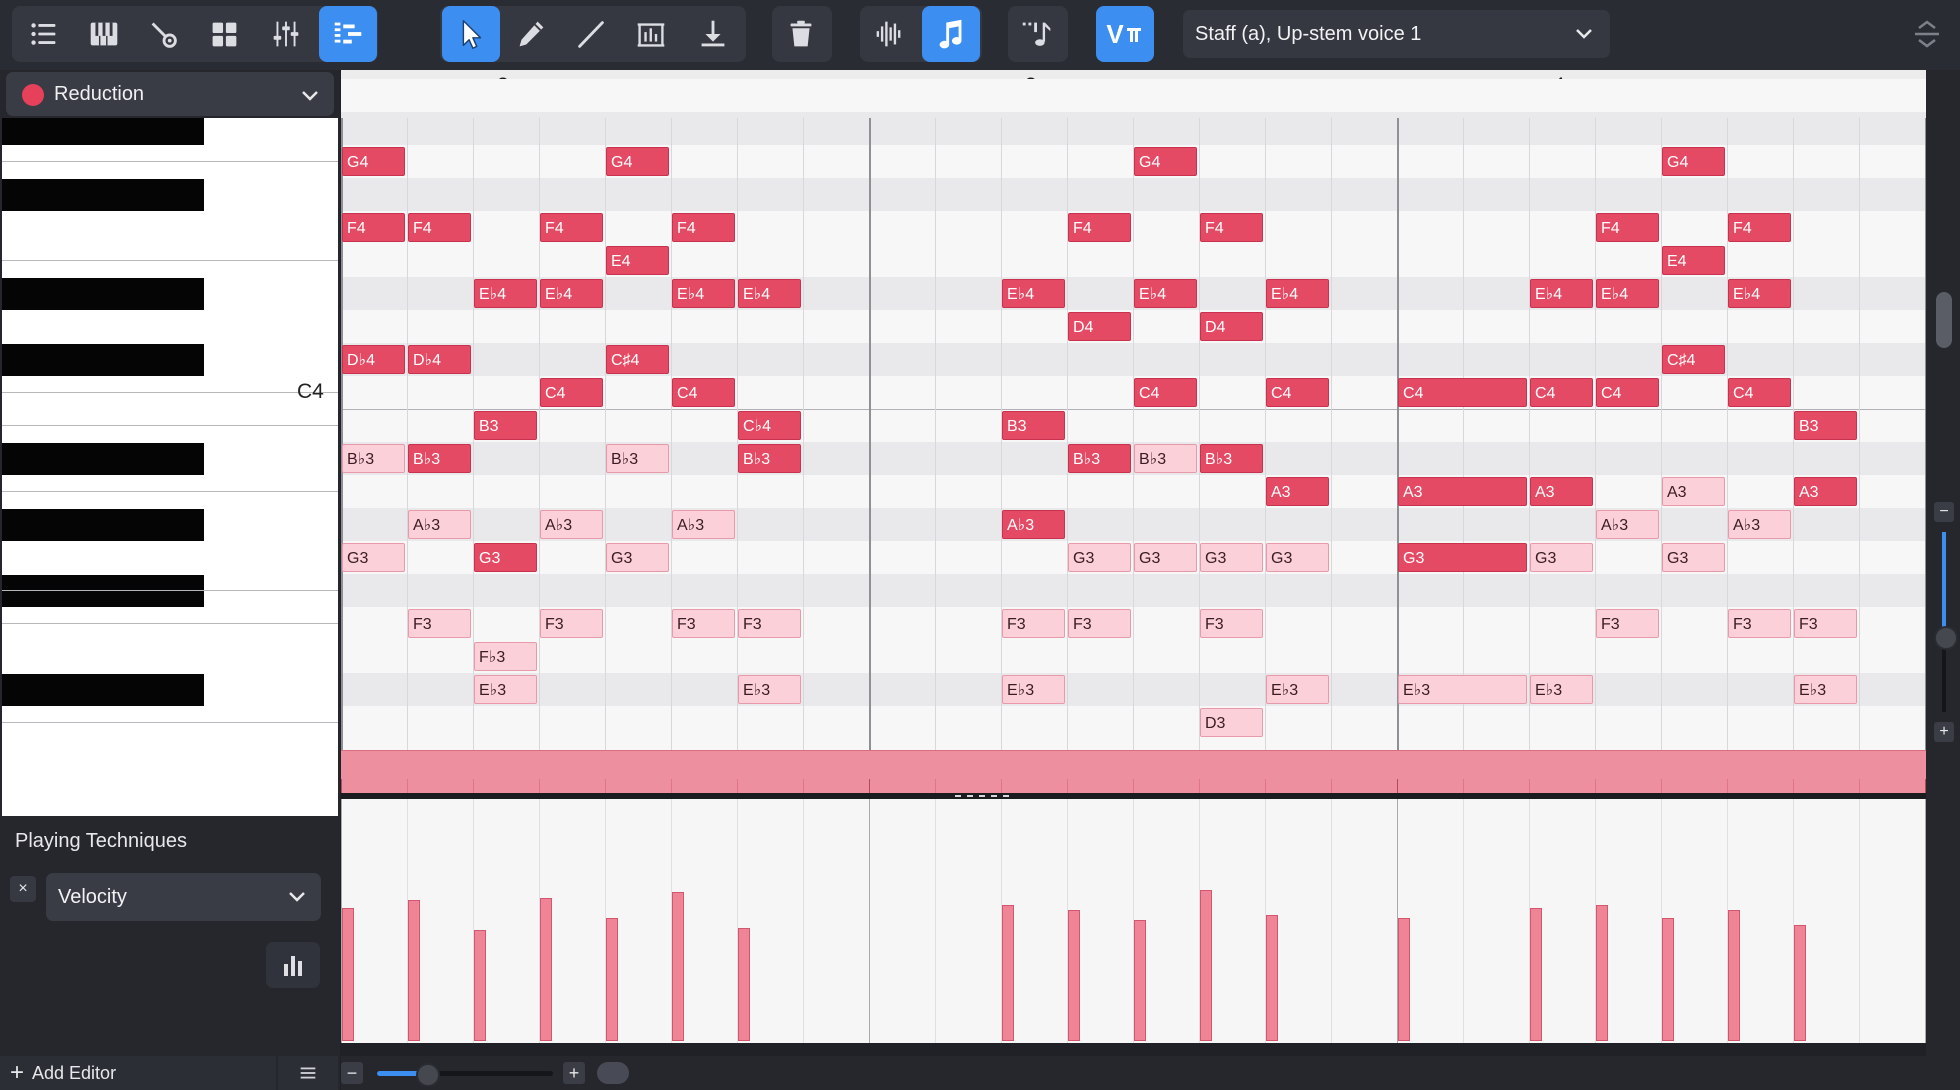  What do you see at coordinates (465, 1073) in the screenshot?
I see `zoom-slider` at bounding box center [465, 1073].